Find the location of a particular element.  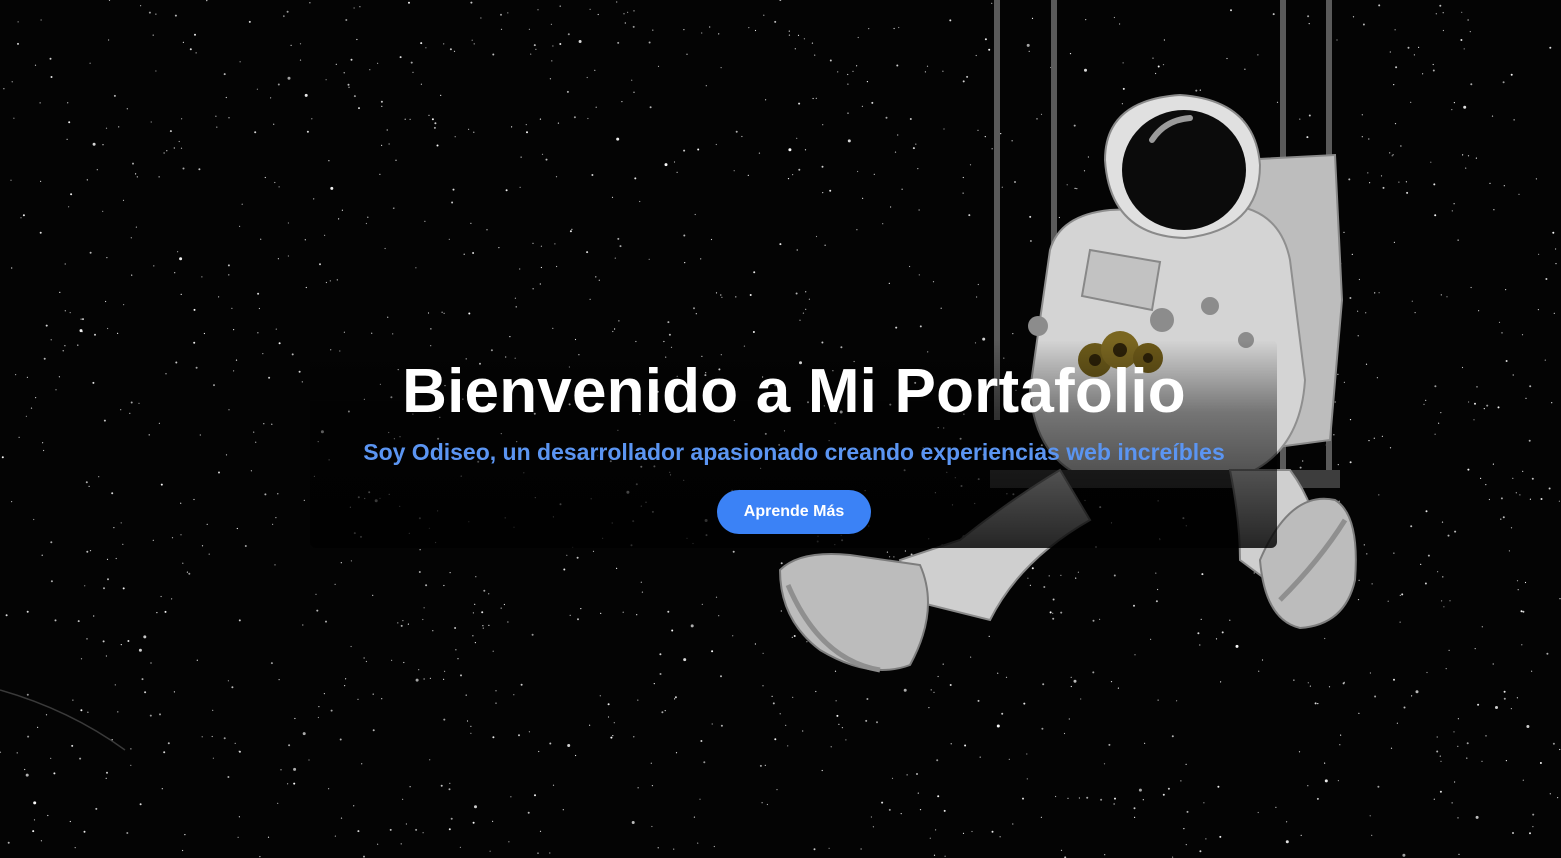

learn-more-button: Aprende Más is located at coordinates (794, 512).